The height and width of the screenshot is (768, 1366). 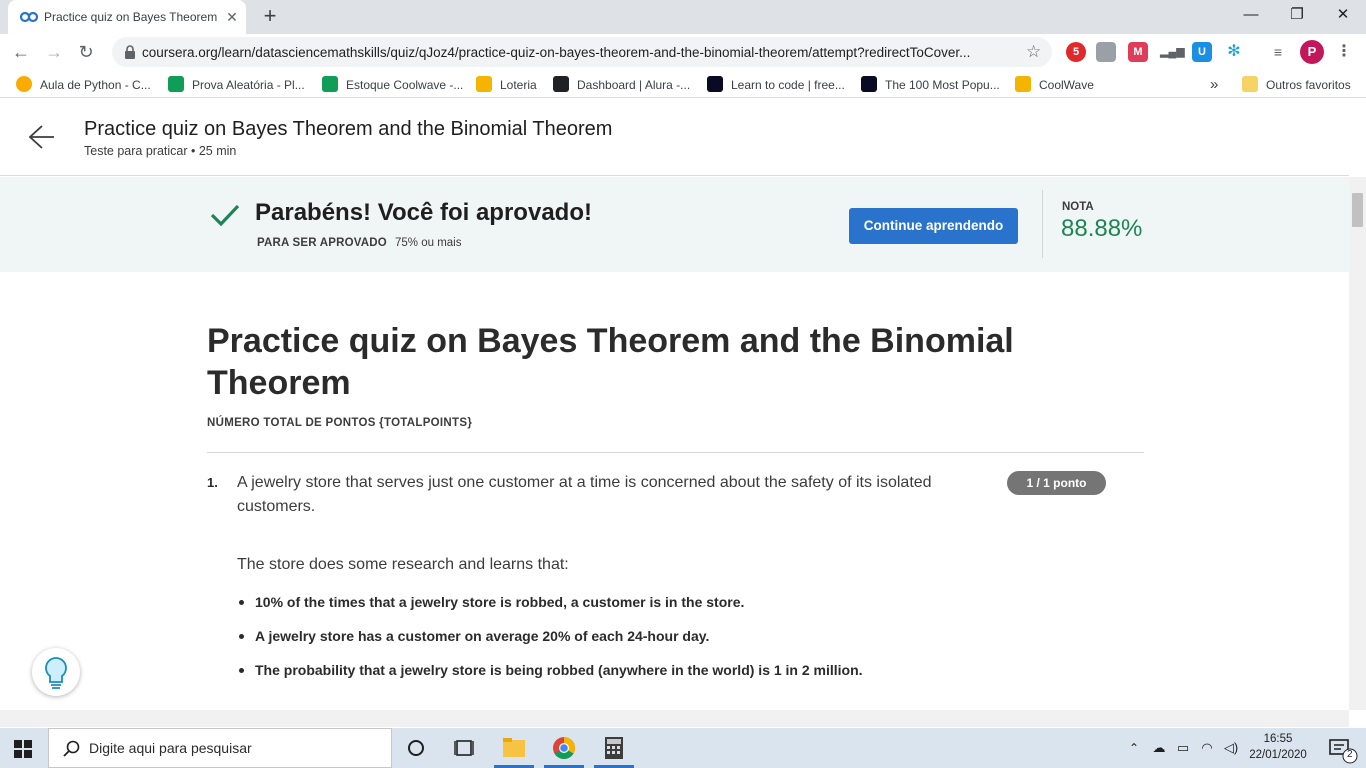 I want to click on browser-tab: Practice quiz on Bayes Theorem a ✕, so click(x=127, y=17).